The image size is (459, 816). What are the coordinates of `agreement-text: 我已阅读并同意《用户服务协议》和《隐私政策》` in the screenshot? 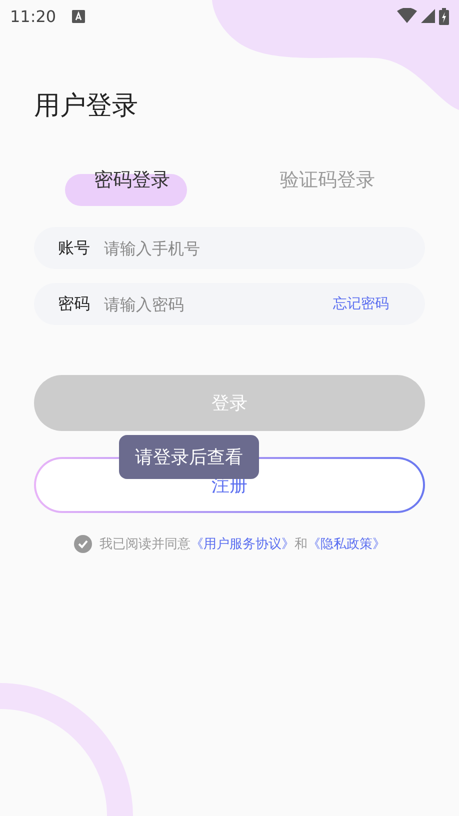 It's located at (243, 544).